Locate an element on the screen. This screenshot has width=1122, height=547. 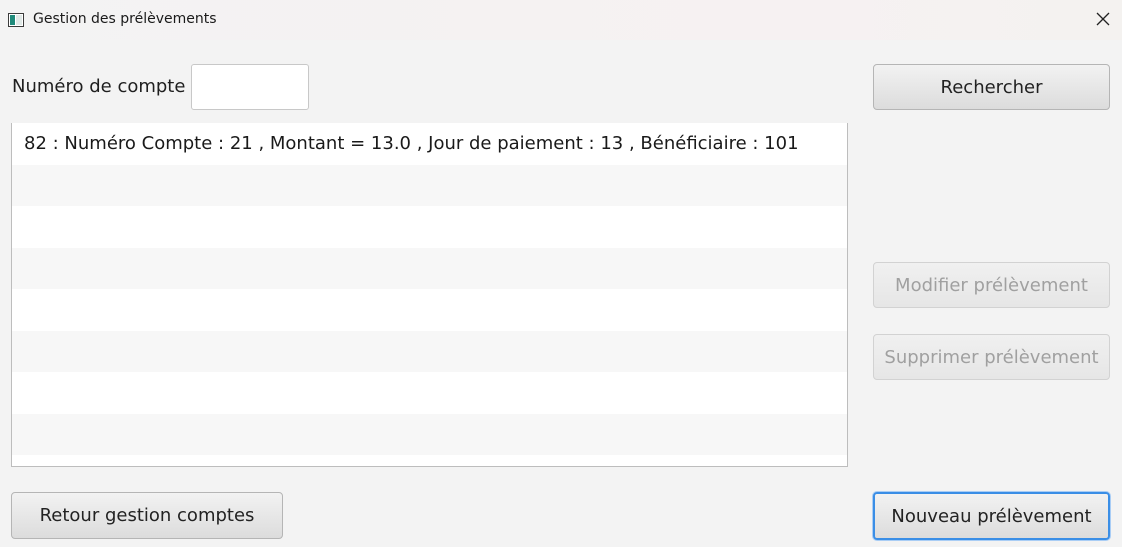
window-title: Gestion des prélèvements is located at coordinates (125, 19).